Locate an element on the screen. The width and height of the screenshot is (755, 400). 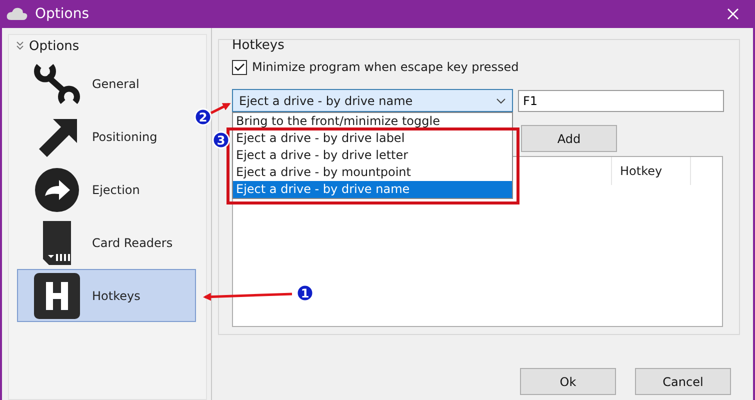
dialog-button: Cancel is located at coordinates (683, 381).